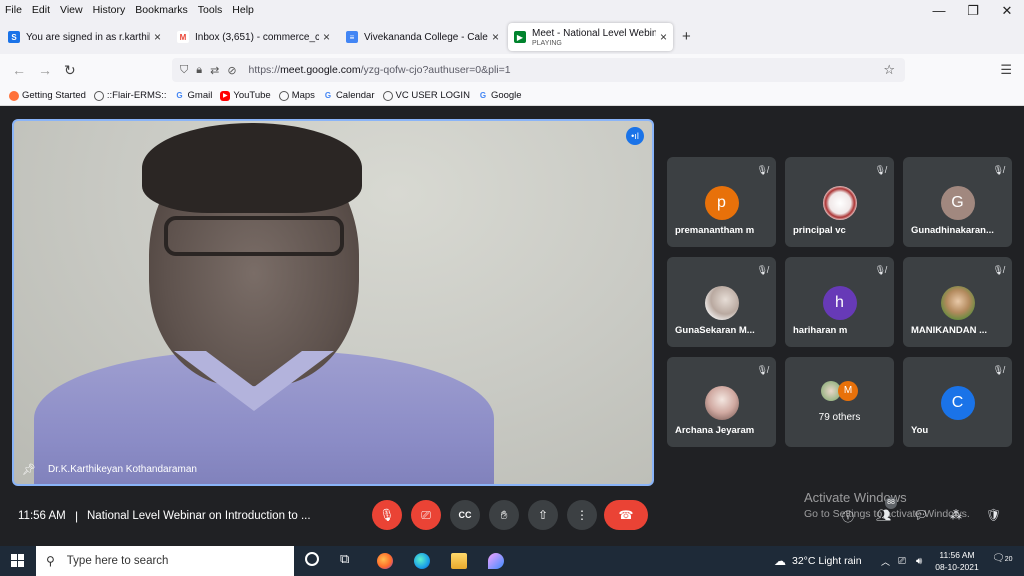  Describe the element at coordinates (193, 95) in the screenshot. I see `bookmark-gmail: G Gmail` at that location.